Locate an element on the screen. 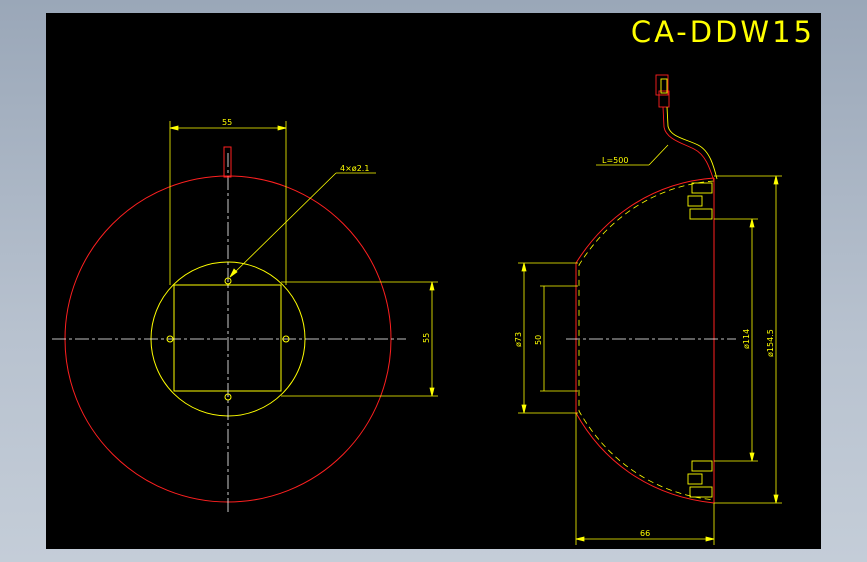 The height and width of the screenshot is (562, 867). label-dia-73: ø73 is located at coordinates (518, 339).